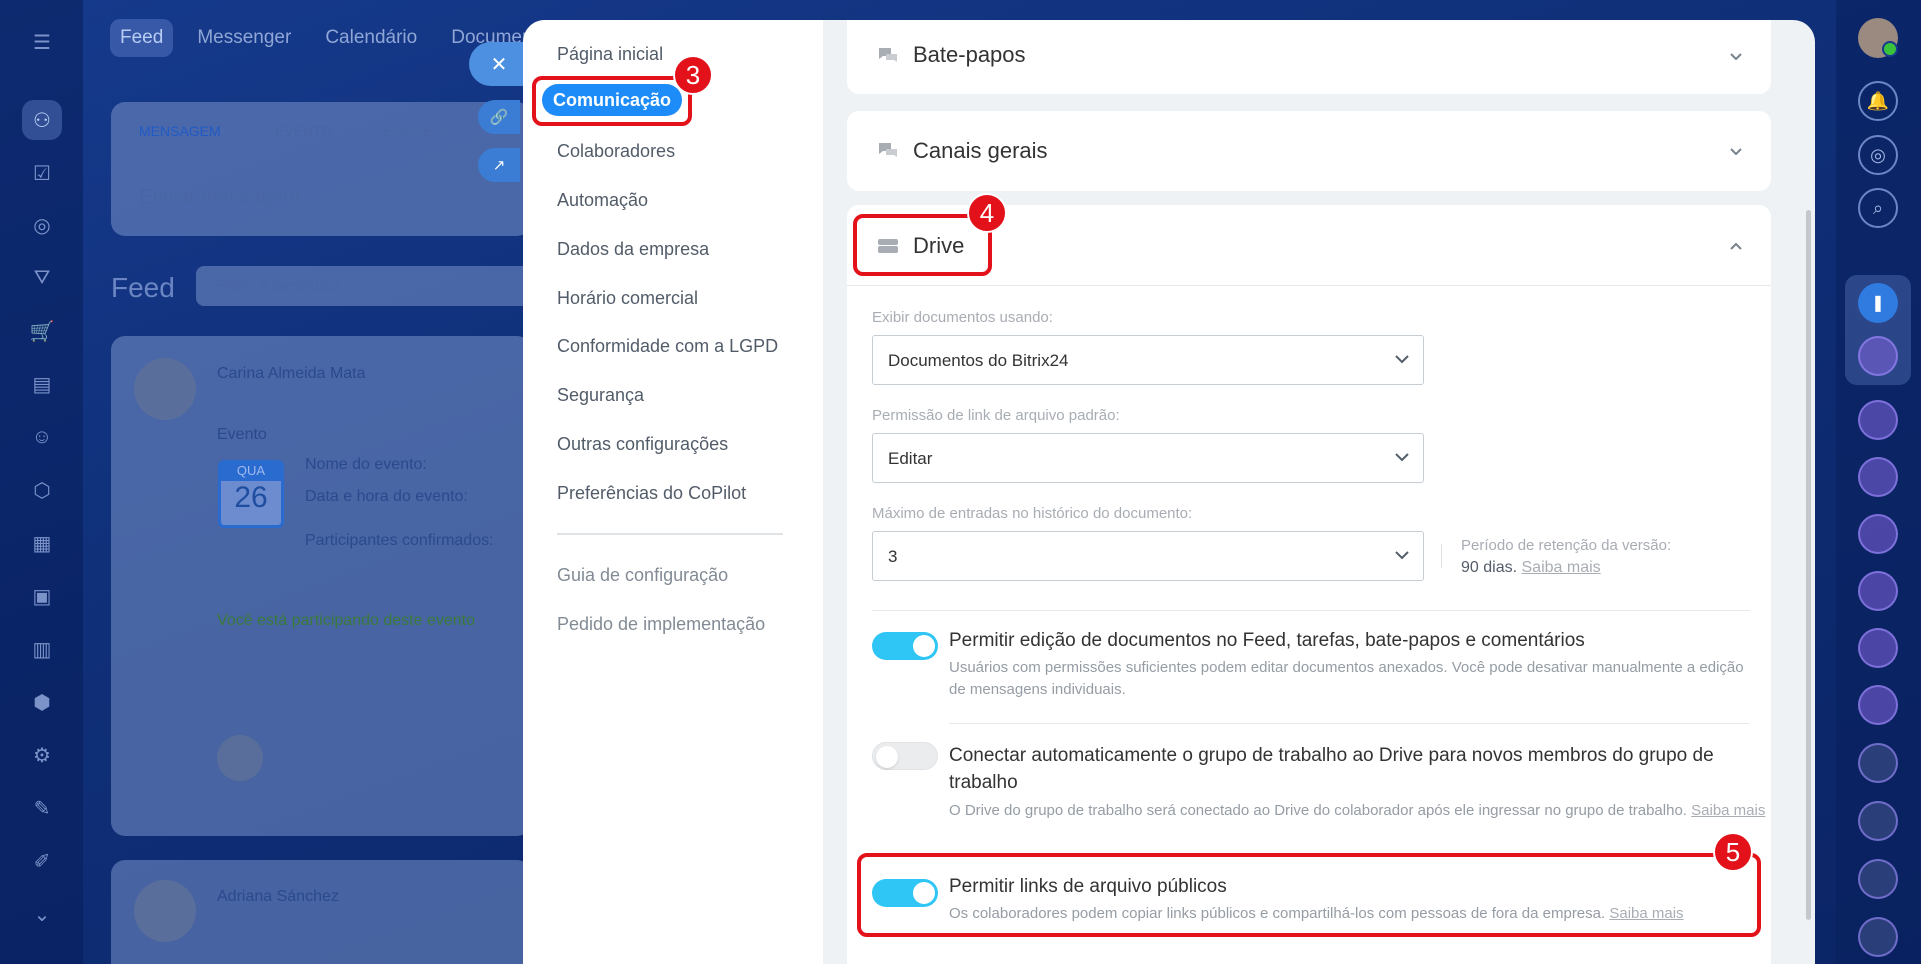  Describe the element at coordinates (667, 346) in the screenshot. I see `menu-item-lgpd: Conformidade com a LGPD` at that location.